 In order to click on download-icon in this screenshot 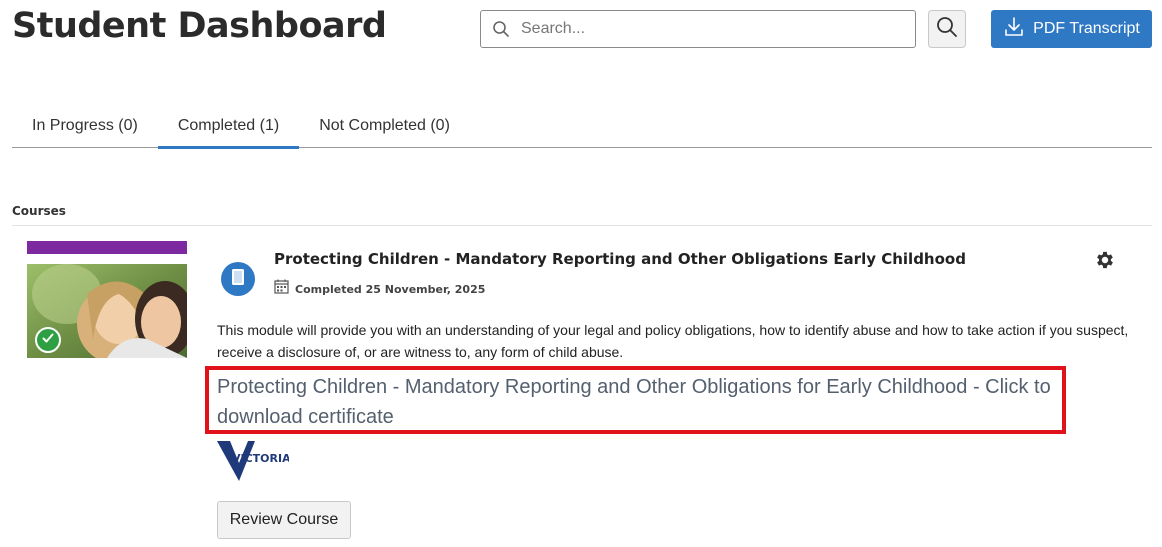, I will do `click(1014, 29)`.